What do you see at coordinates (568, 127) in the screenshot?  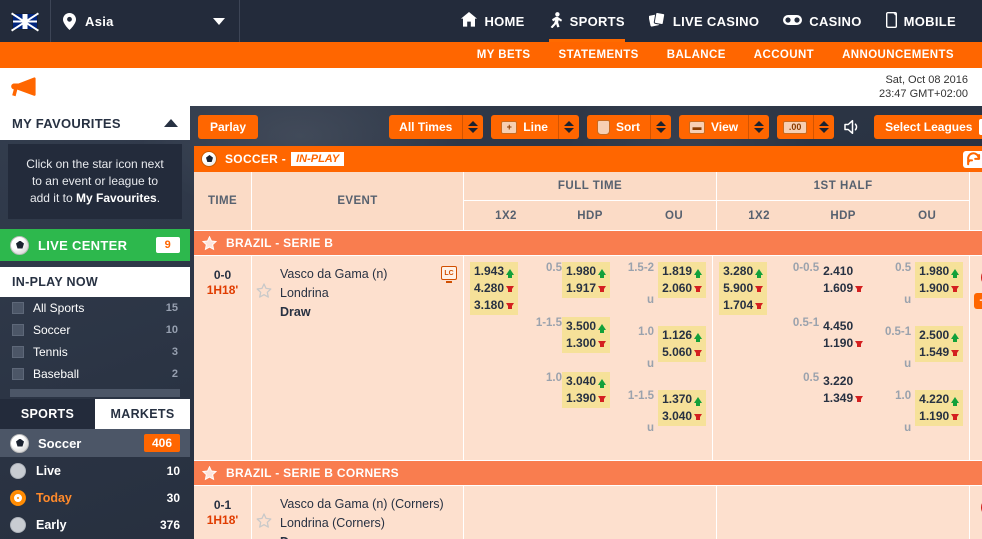 I see `line-stepper` at bounding box center [568, 127].